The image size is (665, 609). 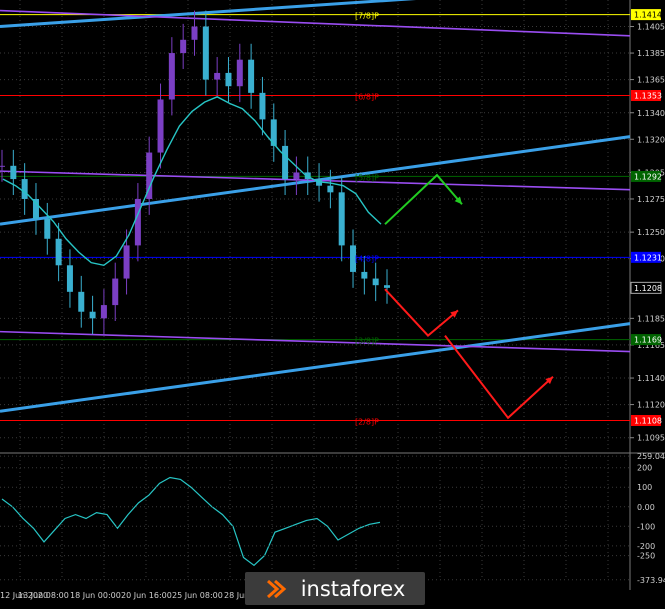 What do you see at coordinates (648, 176) in the screenshot?
I see `price-tag-label: 1.1292` at bounding box center [648, 176].